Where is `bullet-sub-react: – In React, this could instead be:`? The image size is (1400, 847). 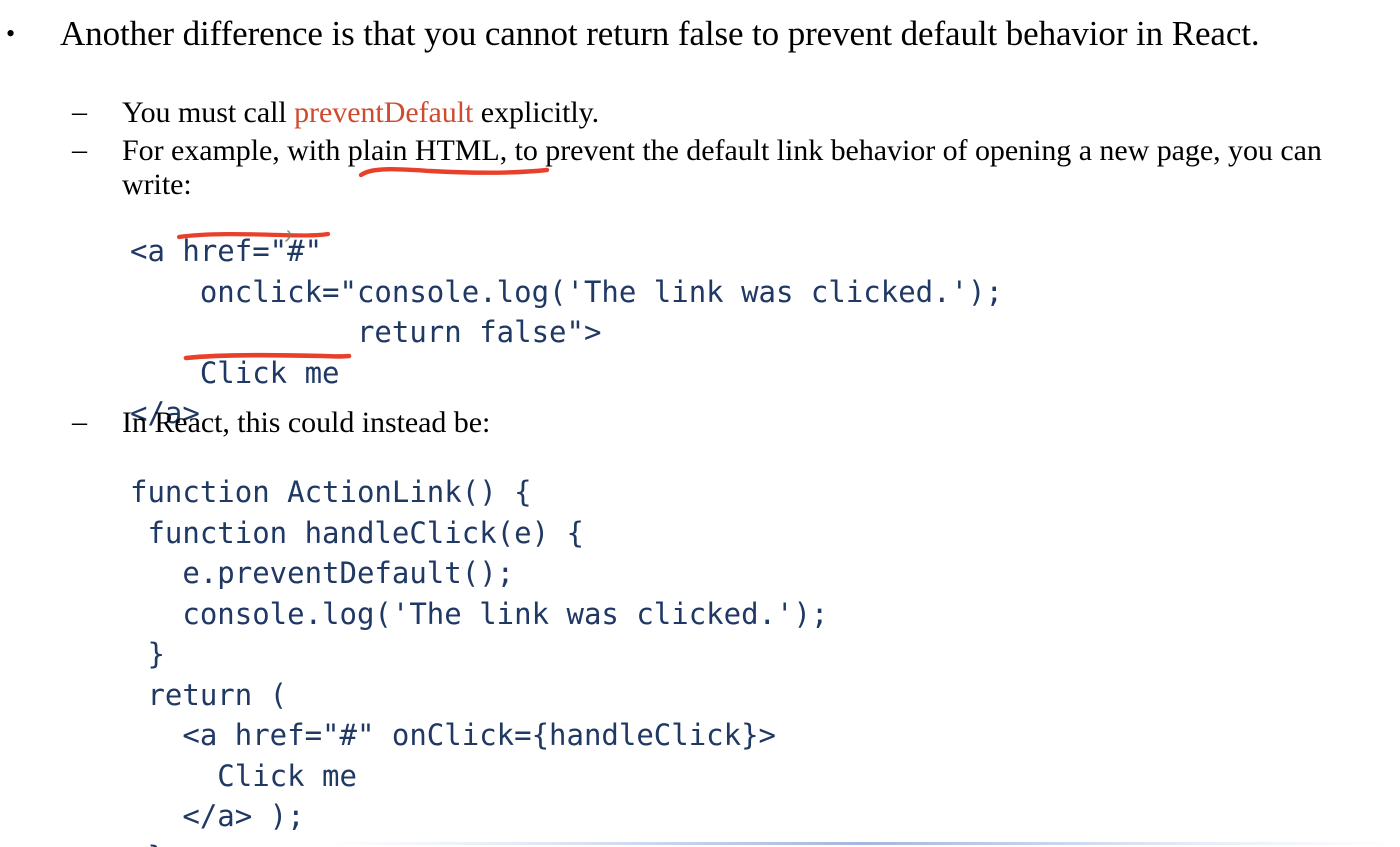
bullet-sub-react: – In React, this could instead be: is located at coordinates (700, 422).